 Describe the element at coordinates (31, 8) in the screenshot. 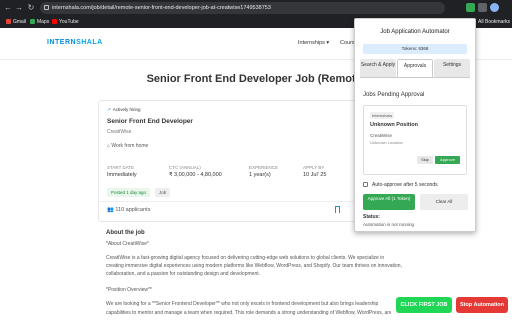

I see `reload-icon: ↻` at that location.